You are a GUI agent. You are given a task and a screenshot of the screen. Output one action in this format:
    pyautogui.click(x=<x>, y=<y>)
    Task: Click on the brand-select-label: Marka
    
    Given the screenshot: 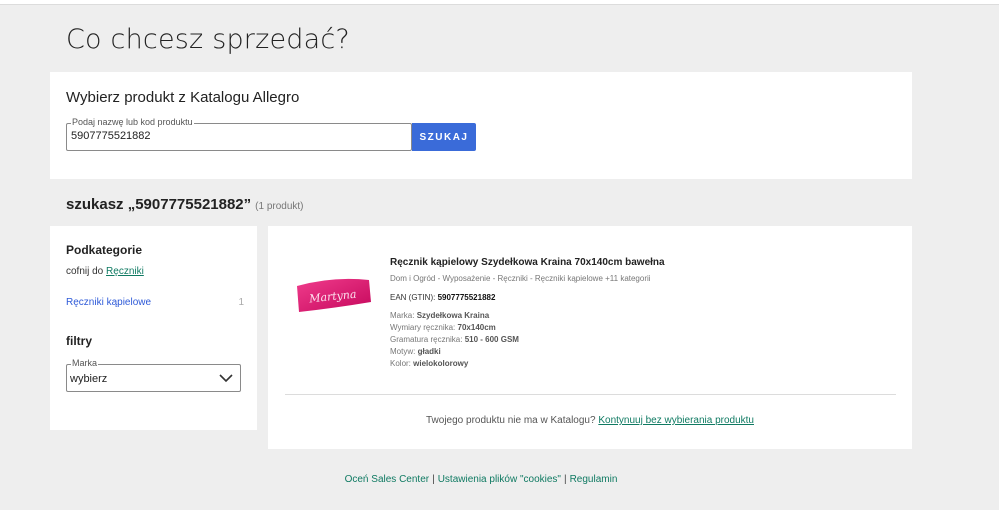 What is the action you would take?
    pyautogui.click(x=85, y=363)
    